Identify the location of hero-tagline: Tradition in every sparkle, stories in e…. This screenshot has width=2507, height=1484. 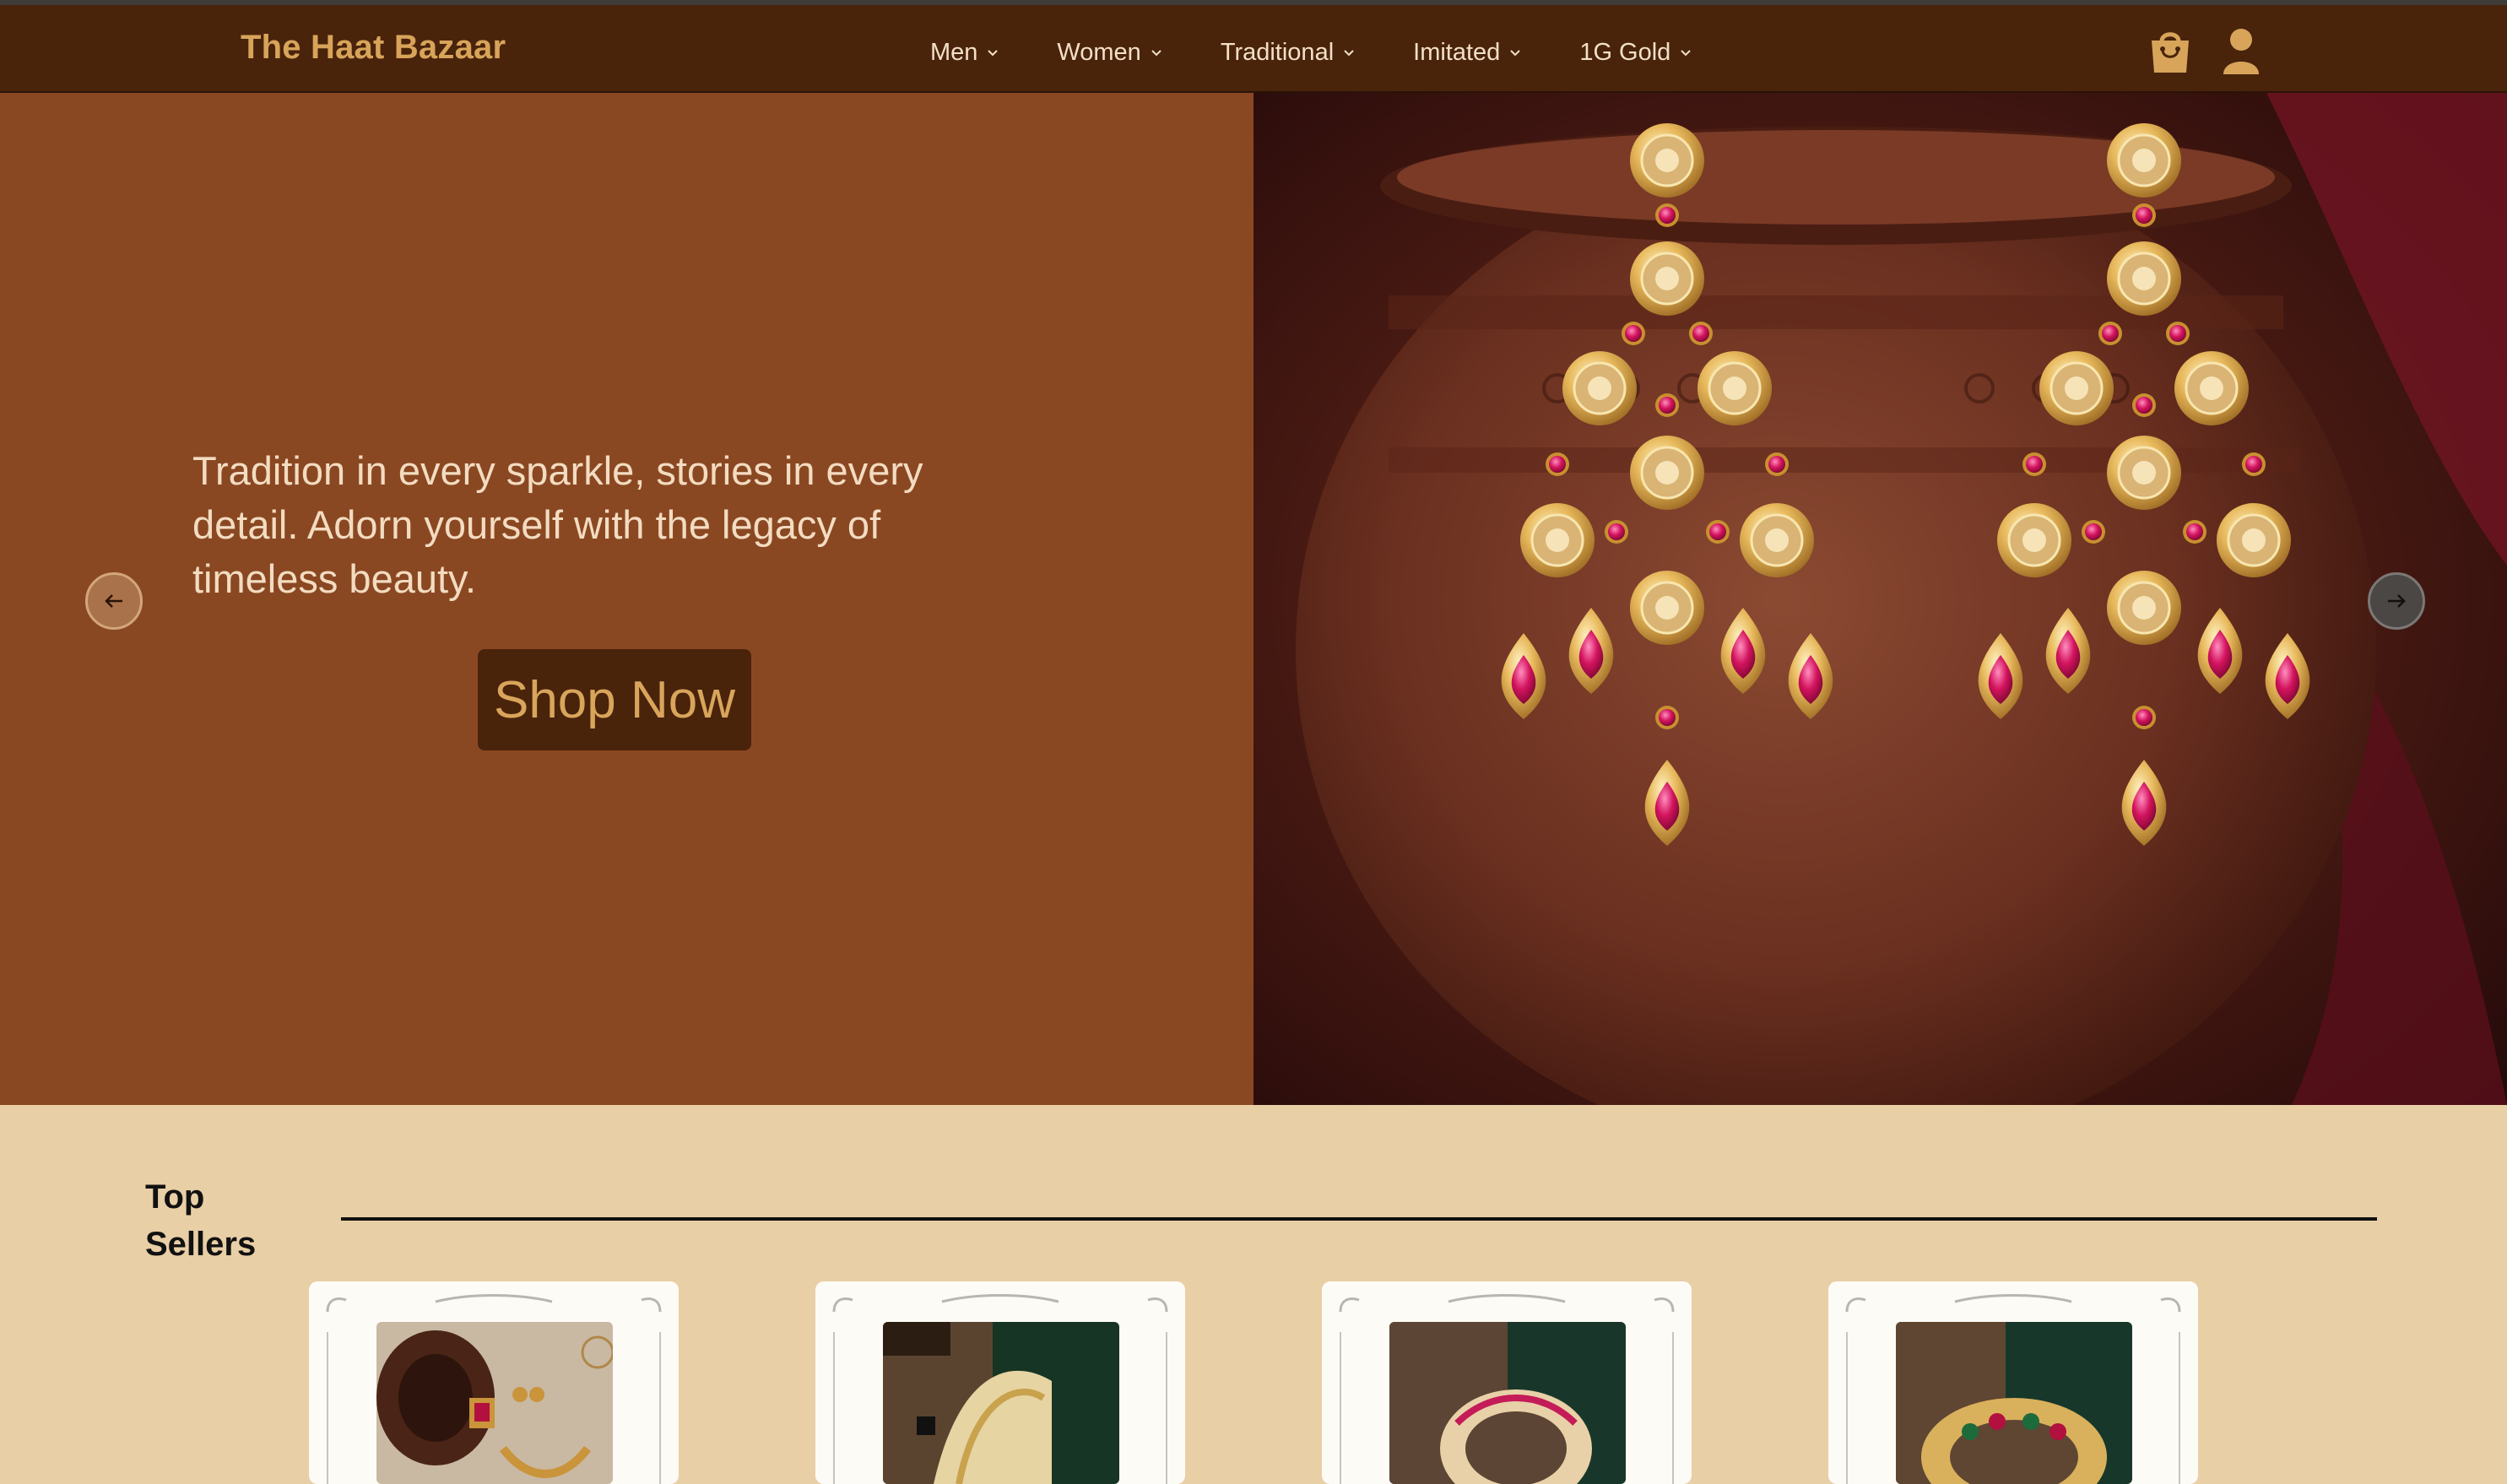
(557, 524).